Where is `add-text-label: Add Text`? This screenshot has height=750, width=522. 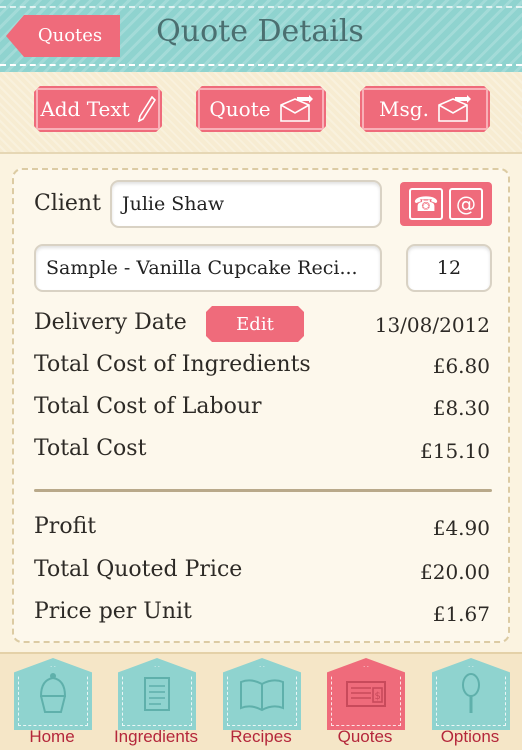
add-text-label: Add Text is located at coordinates (85, 109).